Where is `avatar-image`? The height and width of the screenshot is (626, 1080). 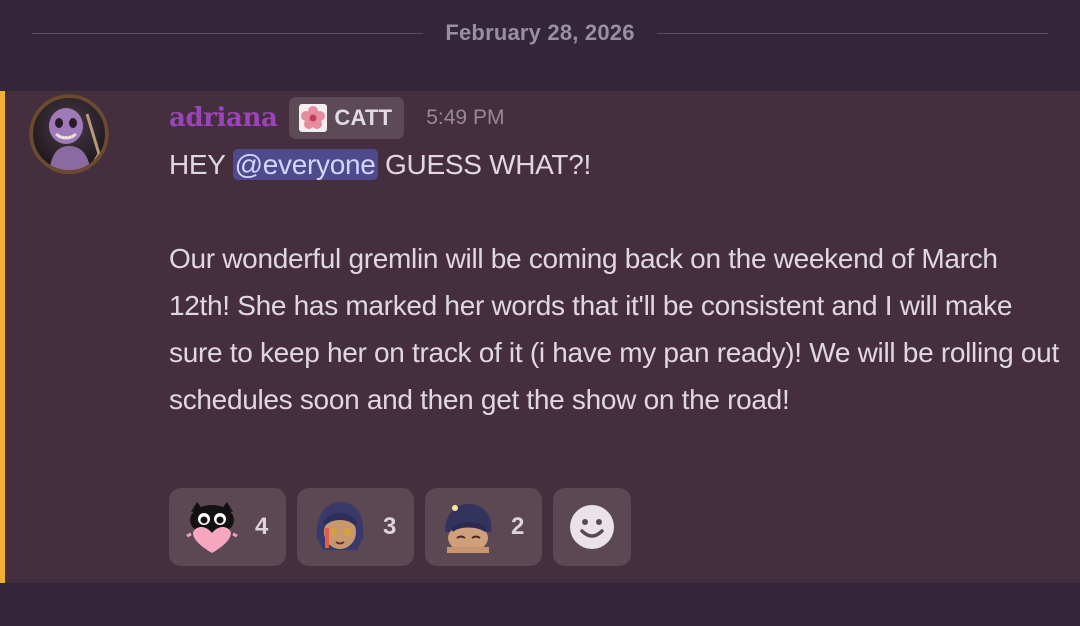
avatar-image is located at coordinates (69, 134).